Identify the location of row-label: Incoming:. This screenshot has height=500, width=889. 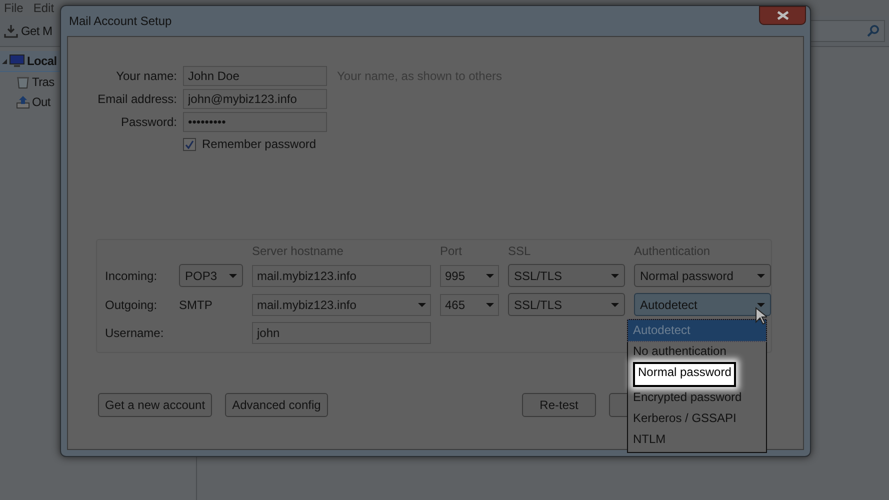
(131, 275).